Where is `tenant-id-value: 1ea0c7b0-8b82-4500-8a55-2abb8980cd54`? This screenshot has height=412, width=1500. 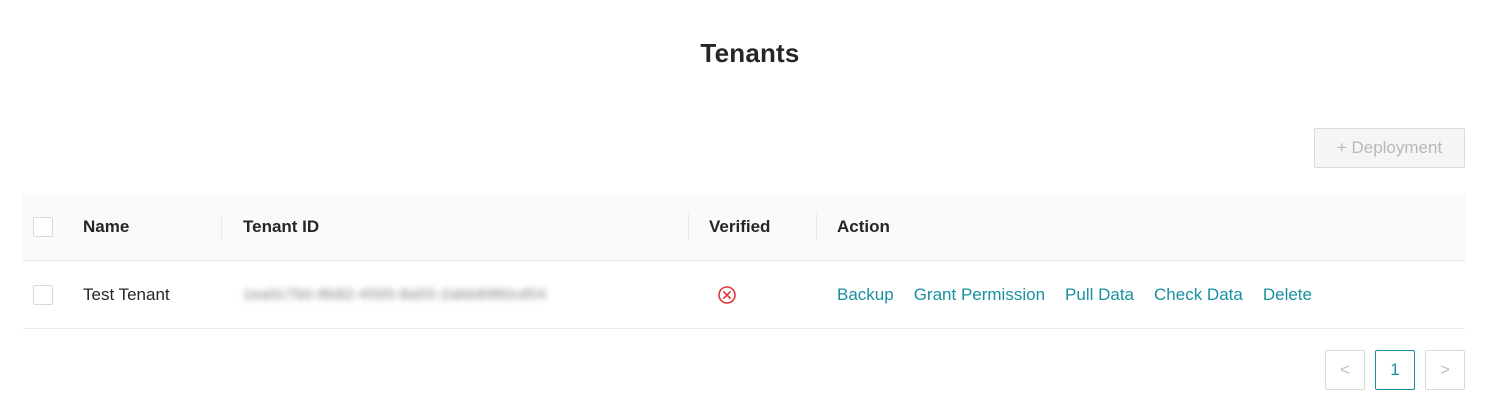 tenant-id-value: 1ea0c7b0-8b82-4500-8a55-2abb8980cd54 is located at coordinates (395, 294).